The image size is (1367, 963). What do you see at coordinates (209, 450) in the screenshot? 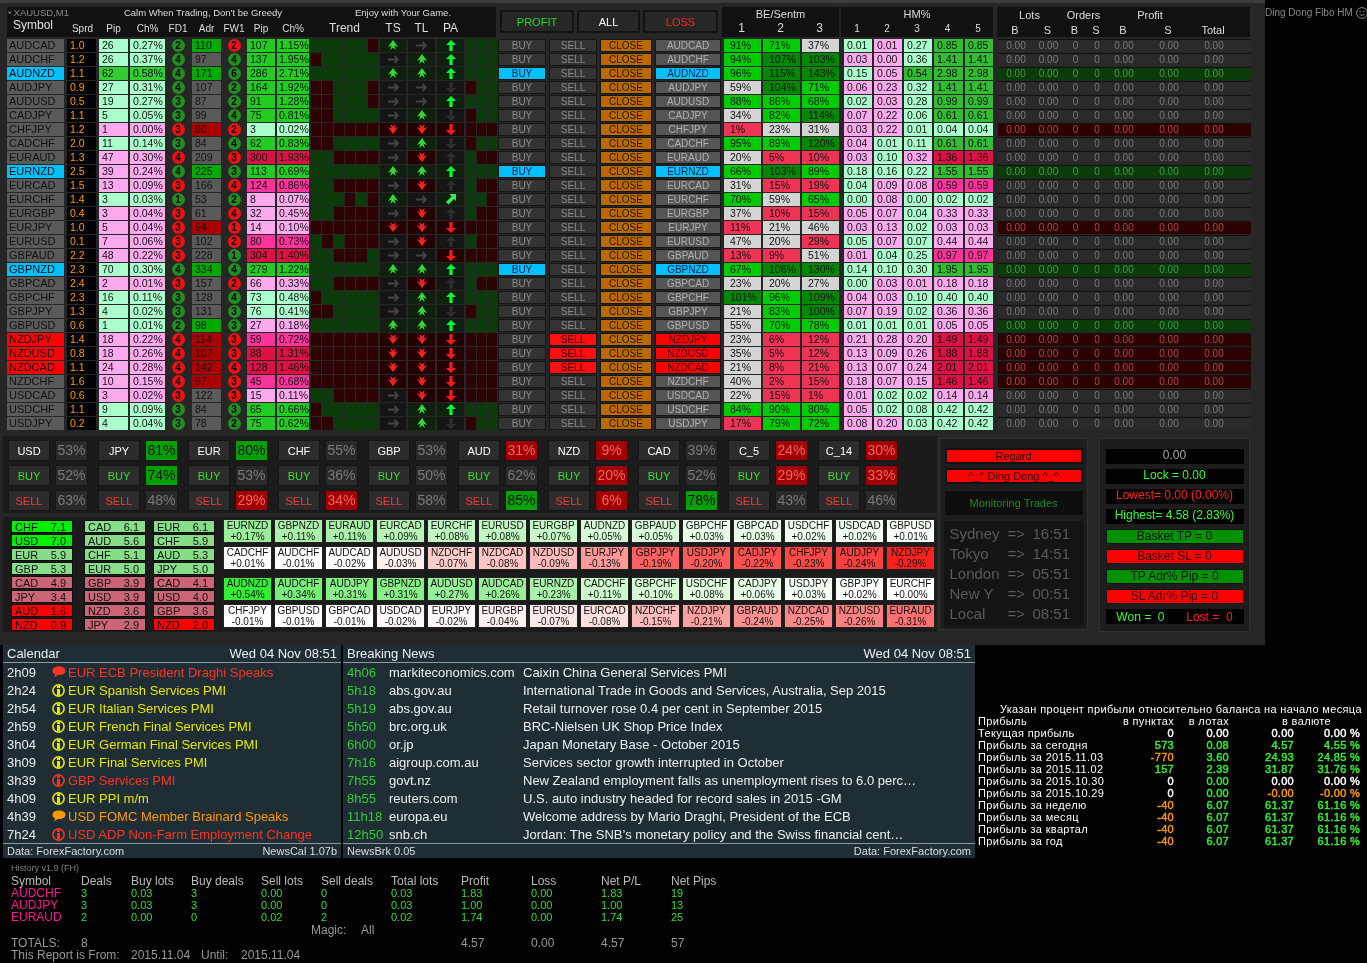
I see `currency-button: EUR` at bounding box center [209, 450].